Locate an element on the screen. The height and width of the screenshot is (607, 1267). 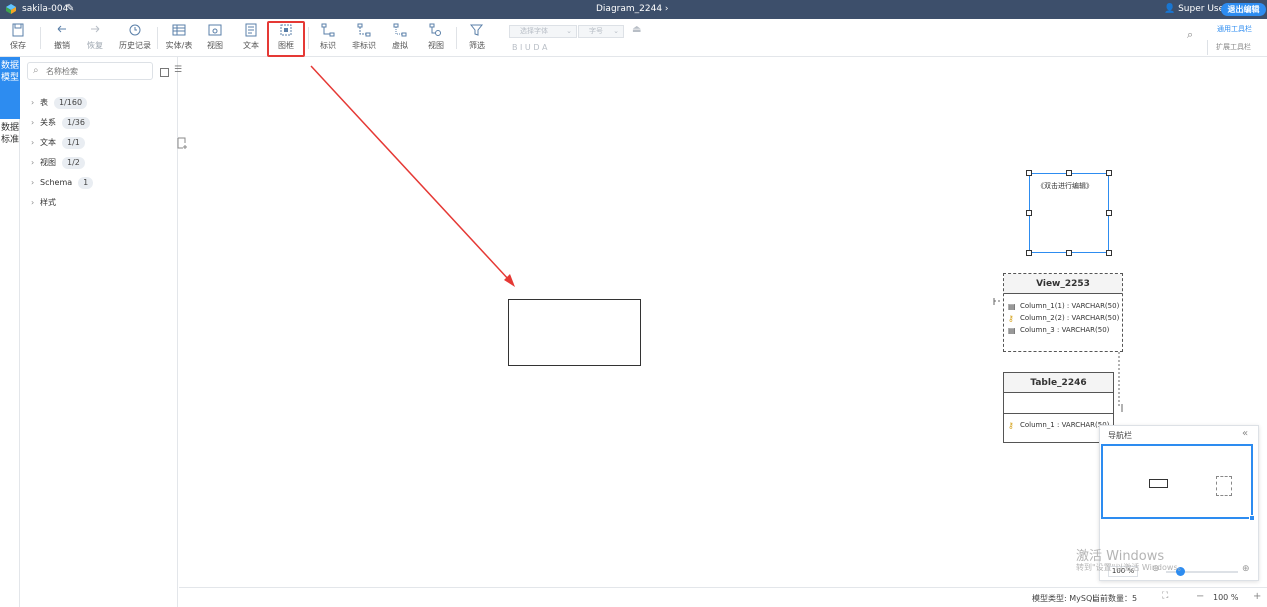
undo-icon is located at coordinates (61, 29).